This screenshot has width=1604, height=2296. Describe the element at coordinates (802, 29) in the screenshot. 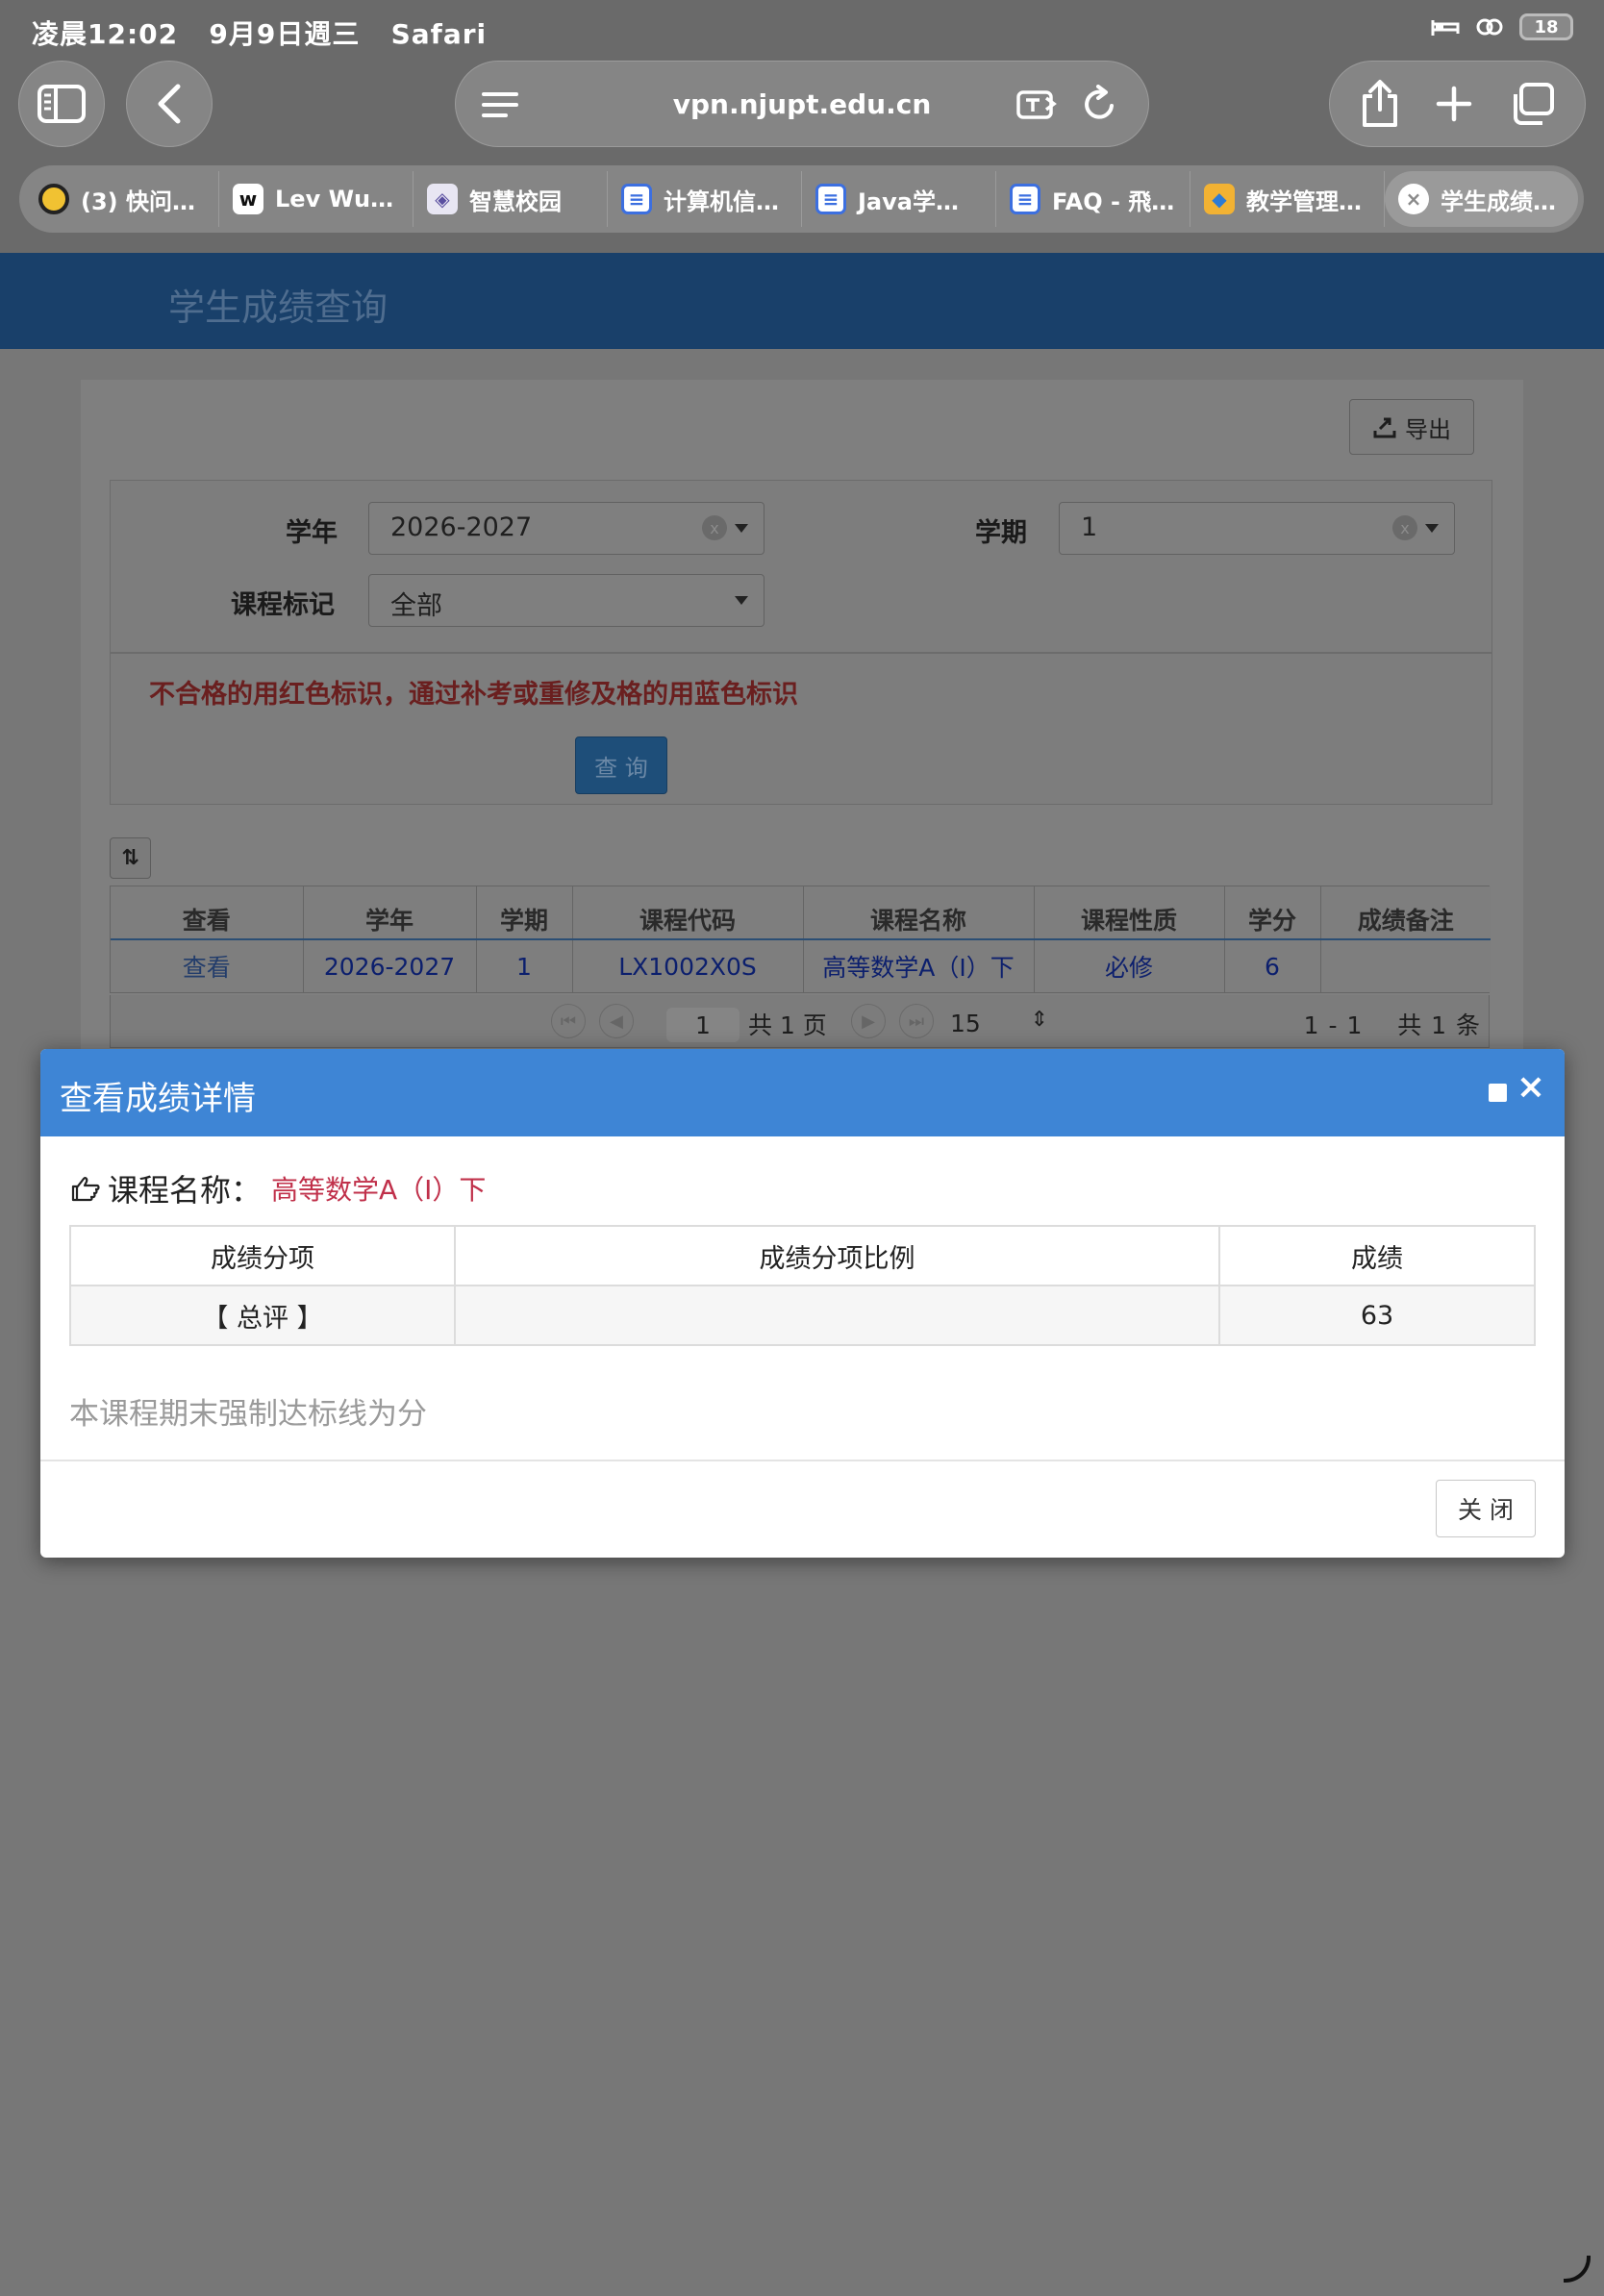

I see `status-bar: 凌晨12:02 9月9日週三 Safari 18` at that location.